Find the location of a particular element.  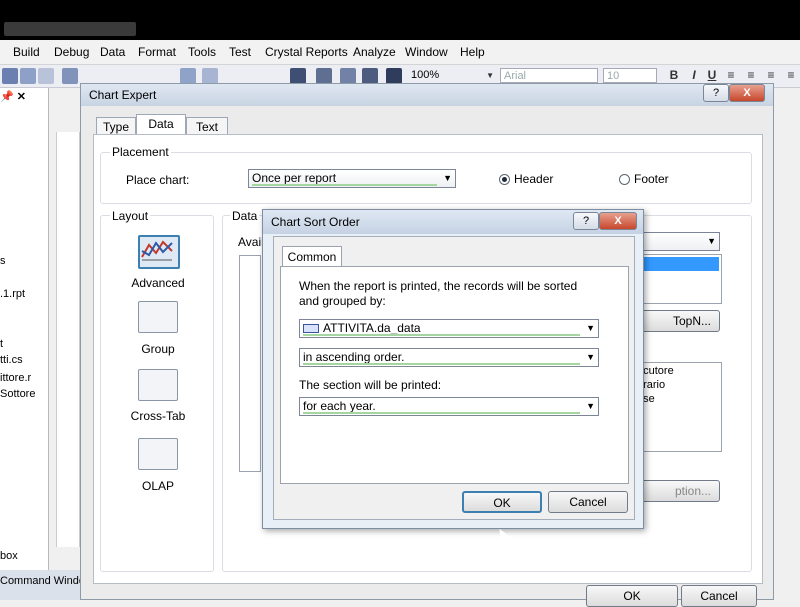

available-fields-list is located at coordinates (250, 363).